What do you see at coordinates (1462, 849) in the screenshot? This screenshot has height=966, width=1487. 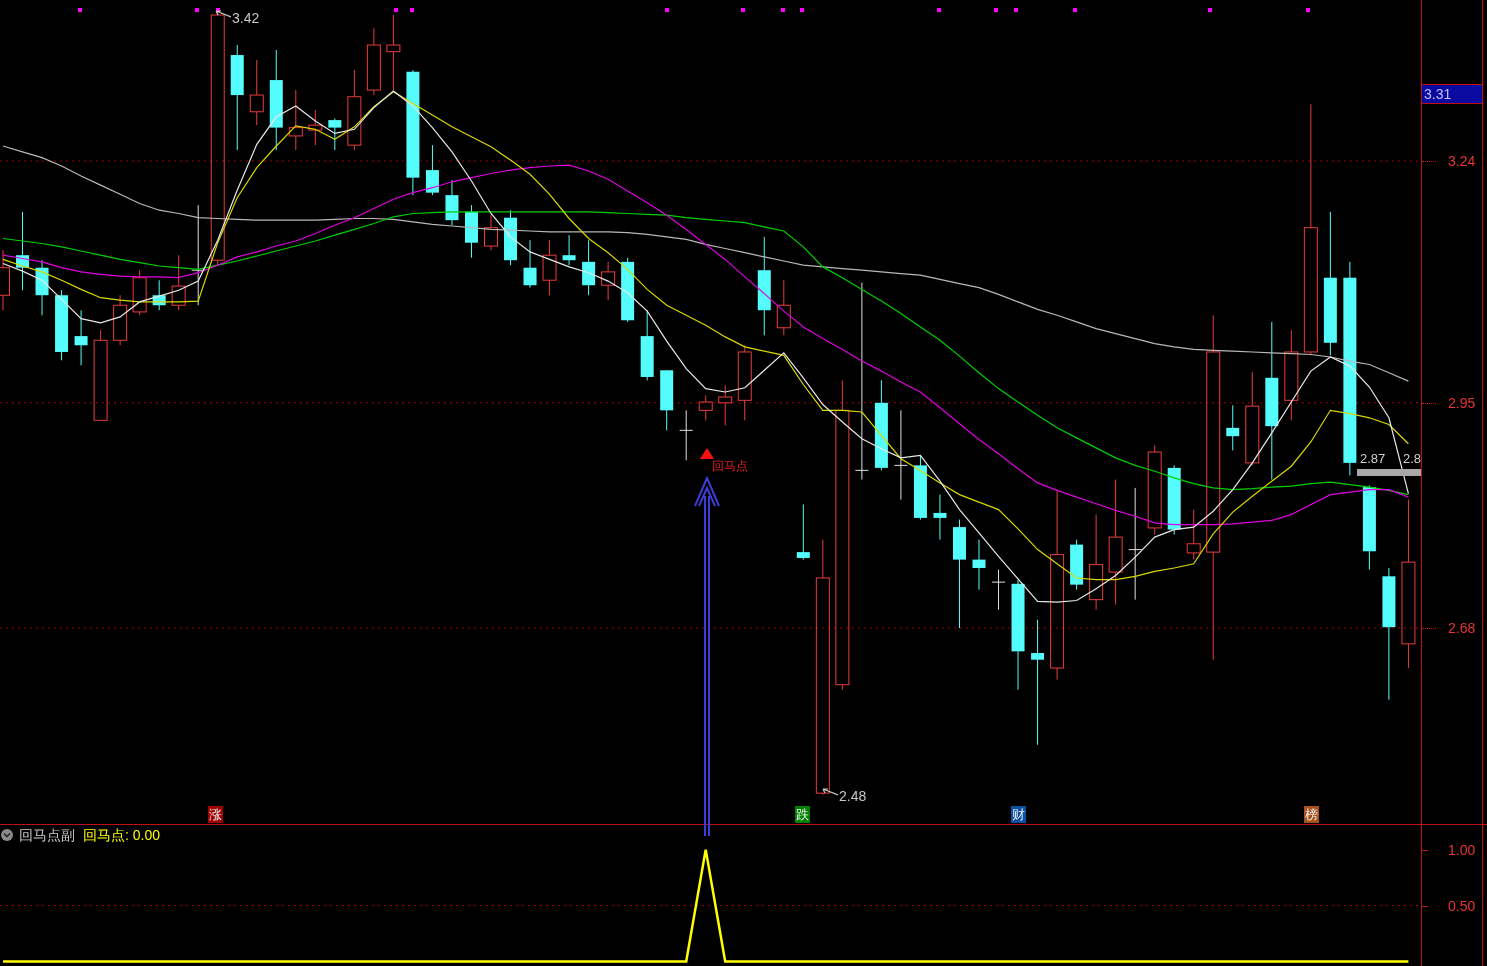 I see `indicator-axis-label: 1.00` at bounding box center [1462, 849].